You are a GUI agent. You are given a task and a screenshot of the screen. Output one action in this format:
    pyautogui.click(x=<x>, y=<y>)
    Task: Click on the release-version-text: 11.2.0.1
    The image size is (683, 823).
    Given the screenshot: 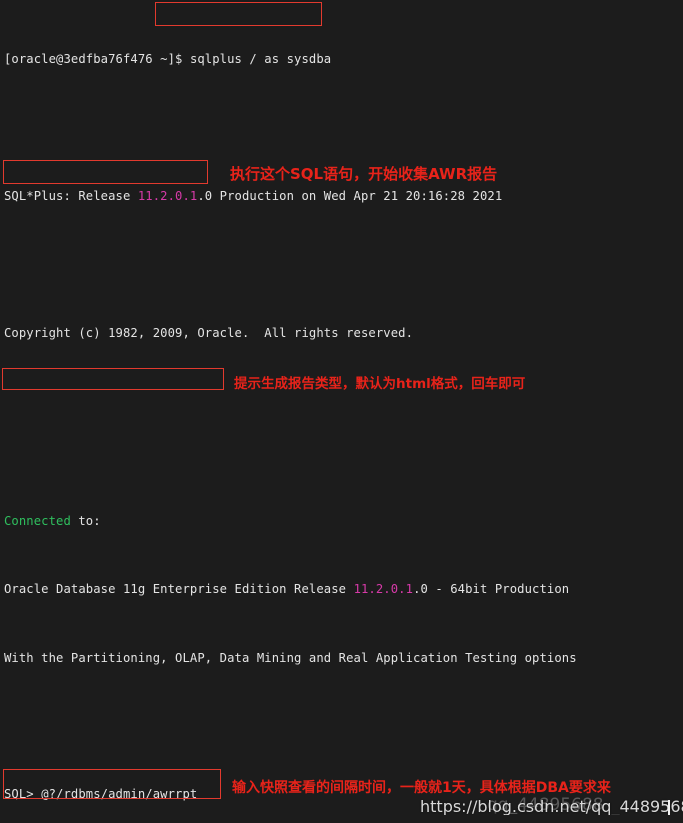 What is the action you would take?
    pyautogui.click(x=167, y=196)
    